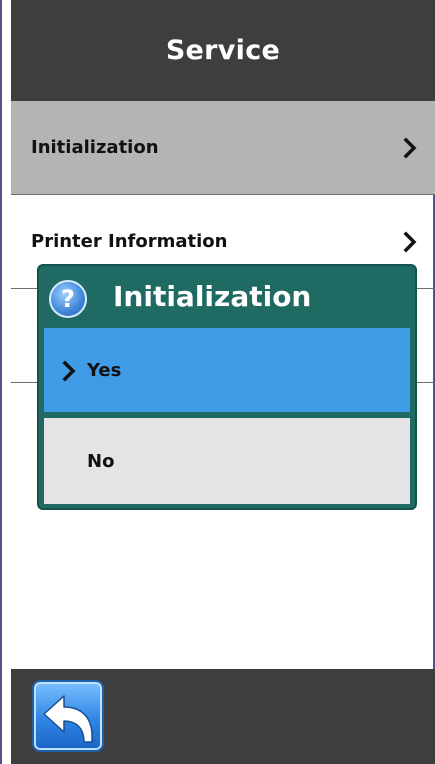 This screenshot has width=435, height=764. I want to click on option-label: Yes, so click(104, 370).